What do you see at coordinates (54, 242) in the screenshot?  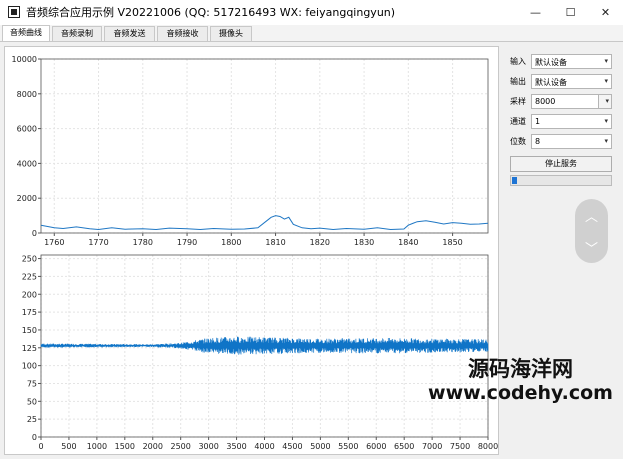 I see `freq-xtick-label: 1760` at bounding box center [54, 242].